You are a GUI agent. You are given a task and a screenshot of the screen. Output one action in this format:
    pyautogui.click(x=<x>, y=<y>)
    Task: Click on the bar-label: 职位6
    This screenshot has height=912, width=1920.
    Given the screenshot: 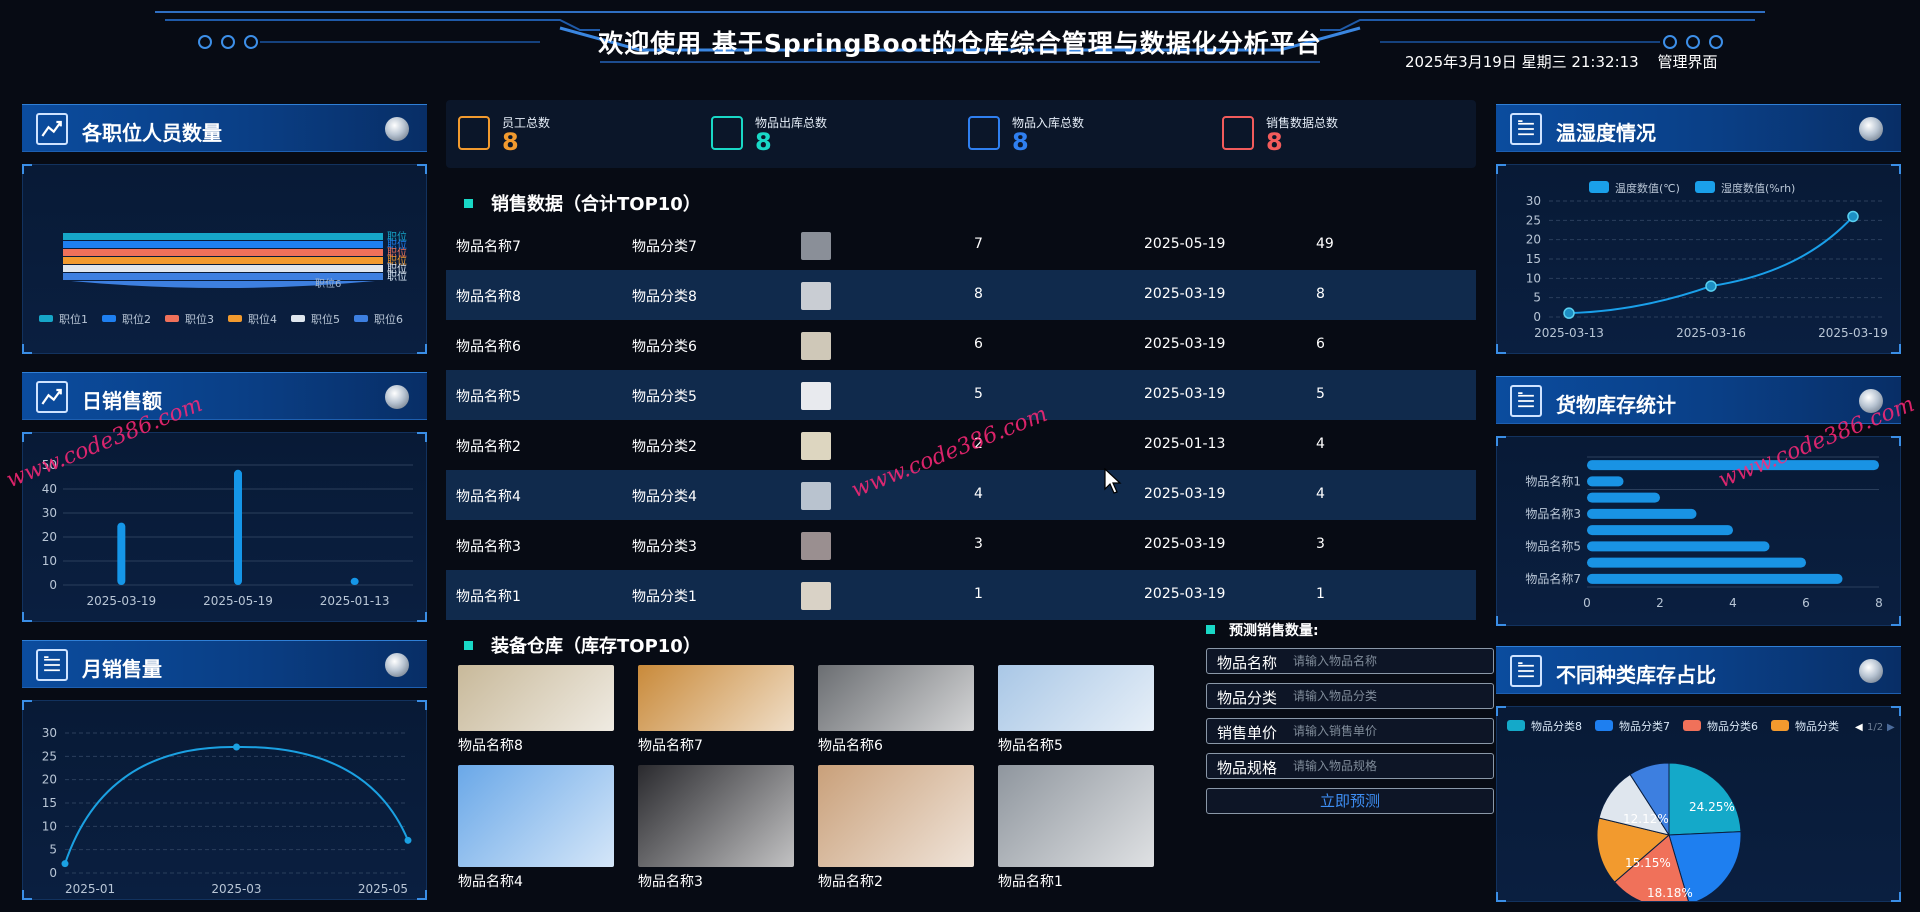 What is the action you would take?
    pyautogui.click(x=328, y=283)
    